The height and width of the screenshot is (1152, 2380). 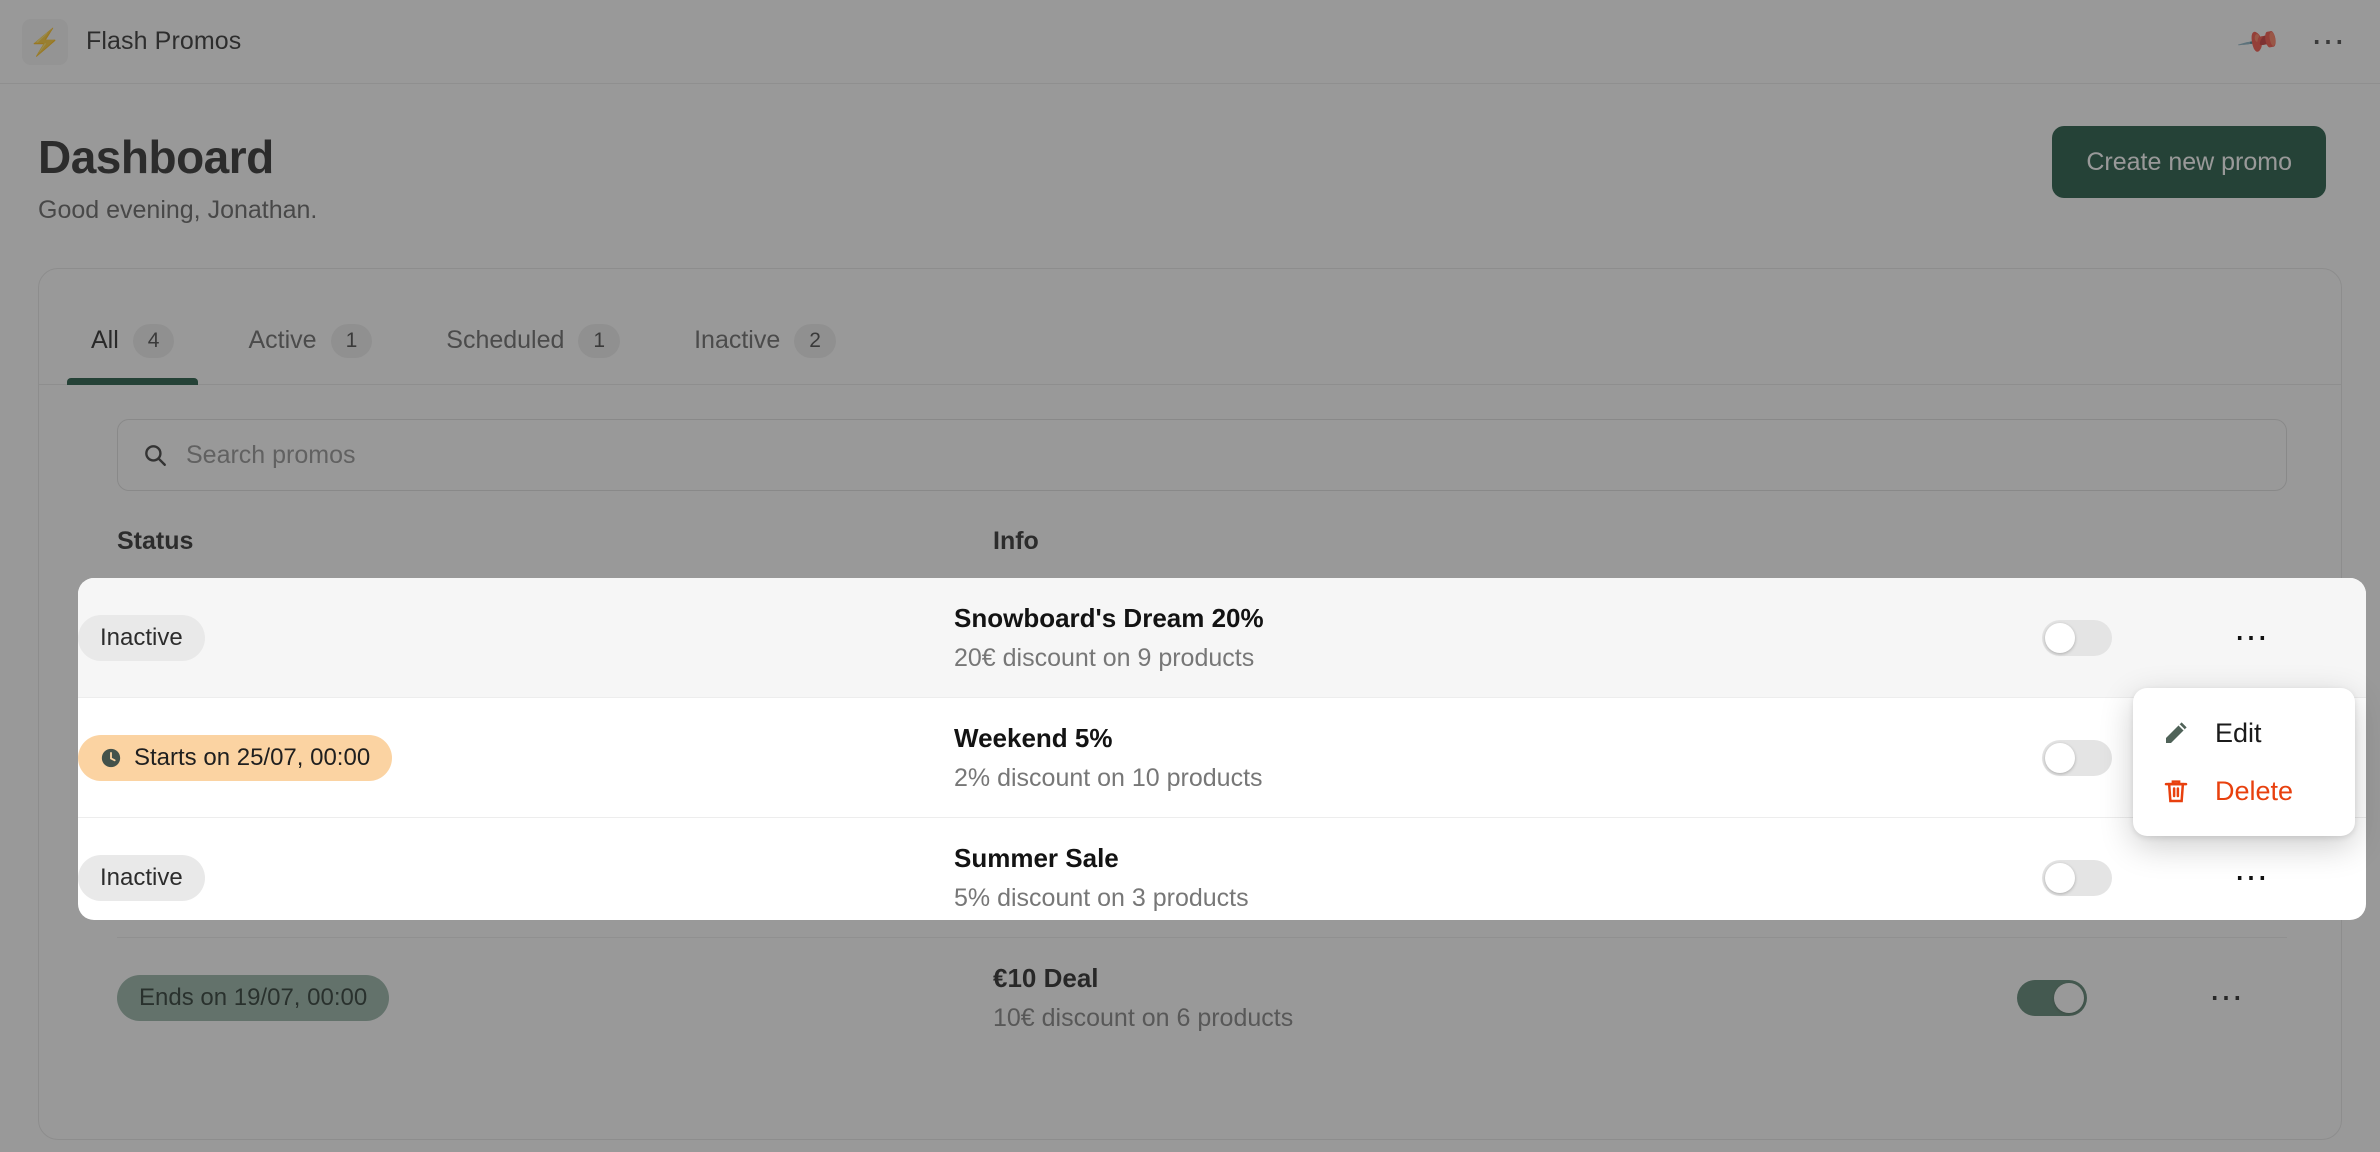 I want to click on clock-icon, so click(x=111, y=757).